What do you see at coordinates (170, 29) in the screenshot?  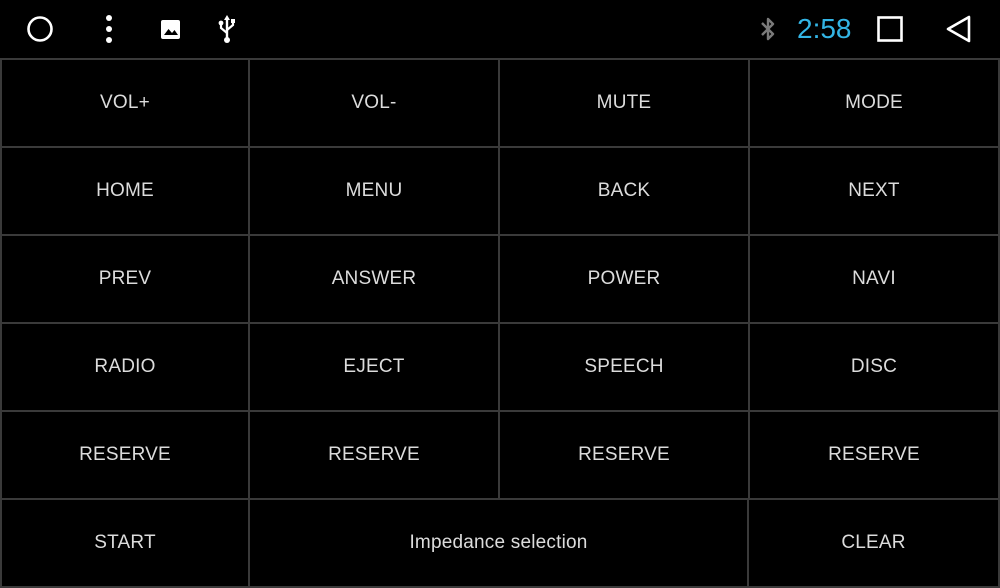 I see `image-icon` at bounding box center [170, 29].